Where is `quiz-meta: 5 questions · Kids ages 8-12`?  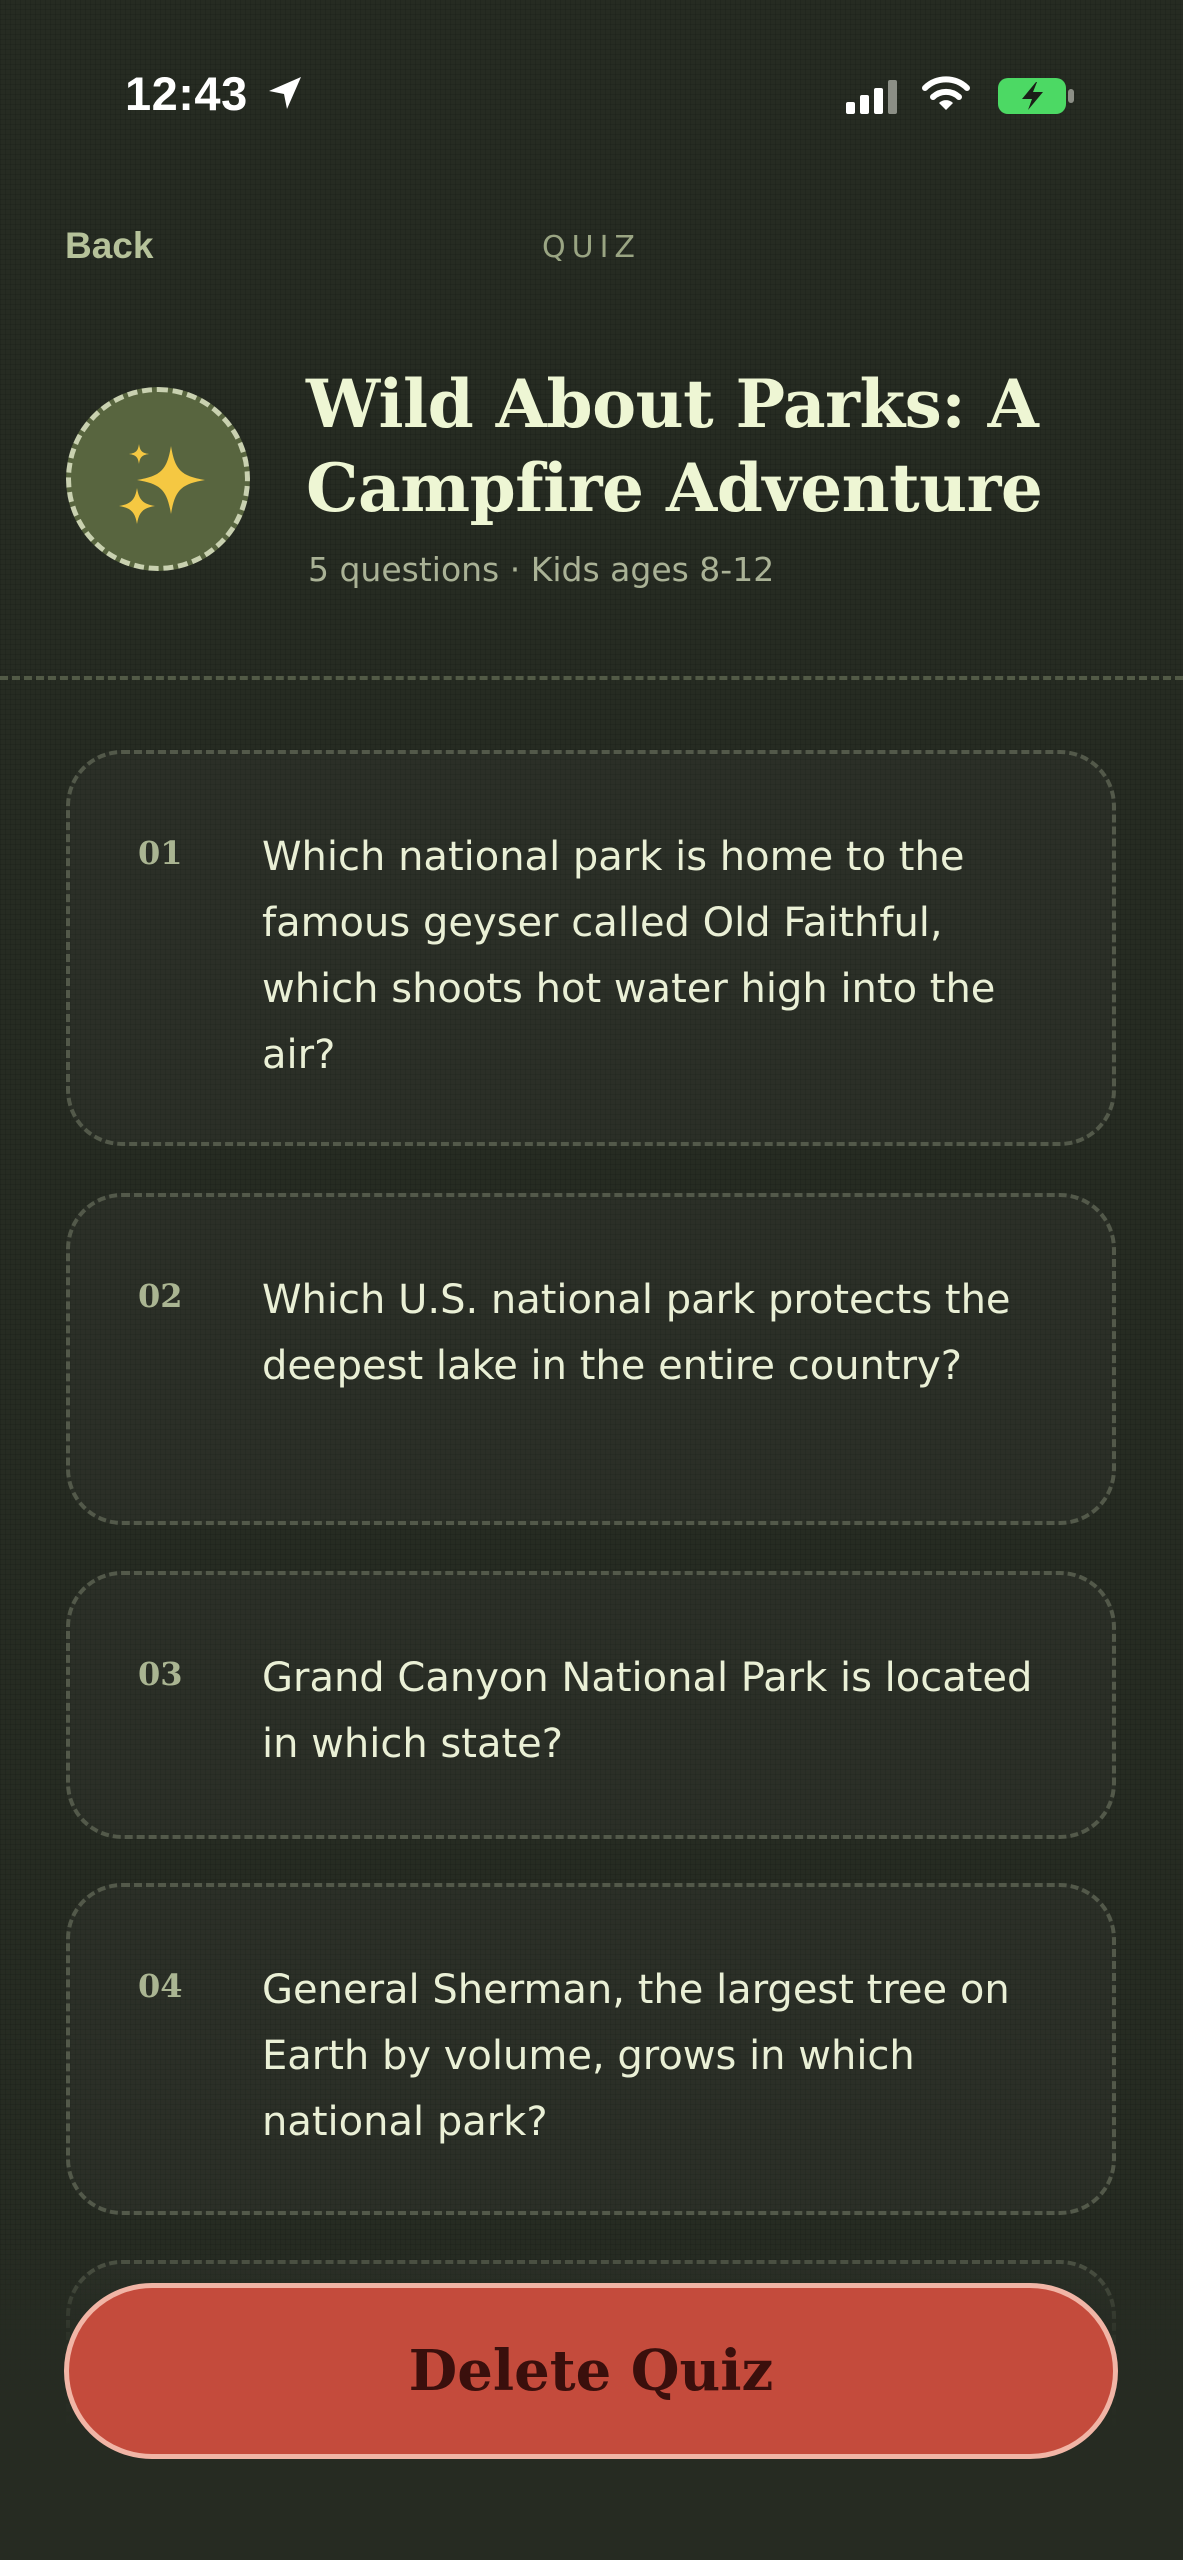
quiz-meta: 5 questions · Kids ages 8-12 is located at coordinates (541, 569).